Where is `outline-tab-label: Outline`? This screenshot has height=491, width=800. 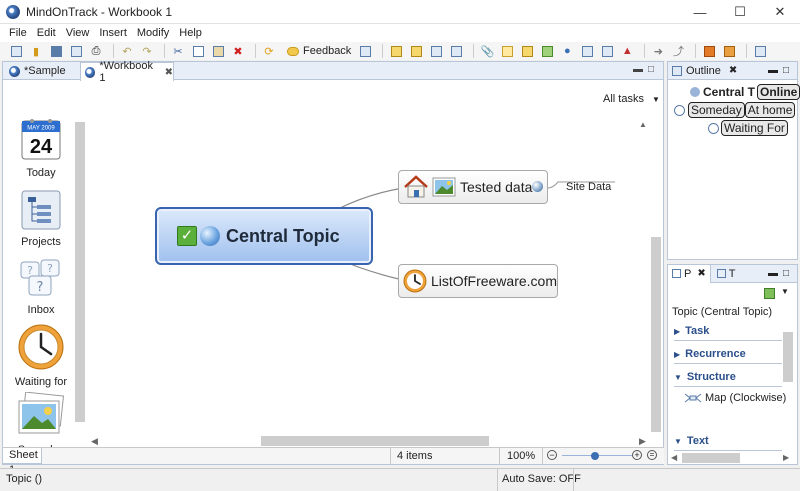
outline-tab-label: Outline is located at coordinates (703, 70).